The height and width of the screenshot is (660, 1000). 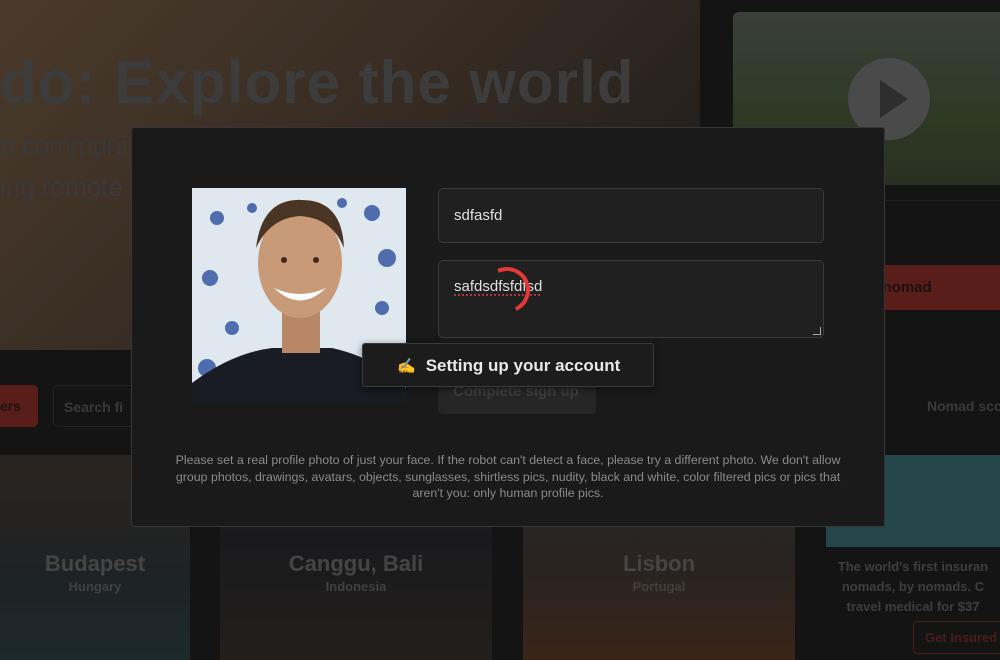 What do you see at coordinates (631, 215) in the screenshot?
I see `name-input: sdfasfd` at bounding box center [631, 215].